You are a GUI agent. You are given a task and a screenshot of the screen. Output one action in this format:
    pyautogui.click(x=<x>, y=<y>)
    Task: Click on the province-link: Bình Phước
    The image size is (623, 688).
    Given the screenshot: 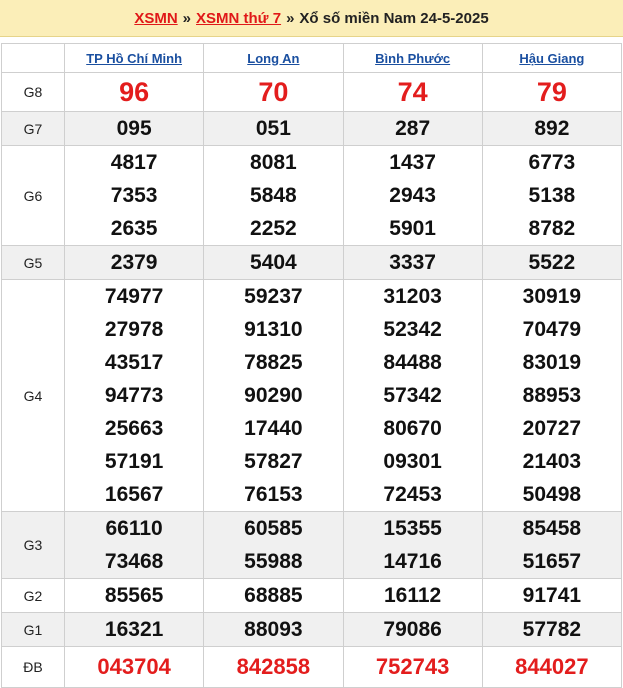 What is the action you would take?
    pyautogui.click(x=412, y=58)
    